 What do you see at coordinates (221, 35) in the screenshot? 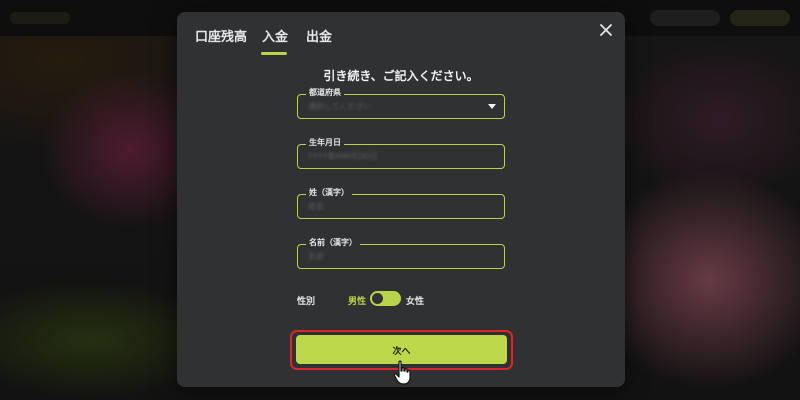
I see `tab-balance: 口座残高` at bounding box center [221, 35].